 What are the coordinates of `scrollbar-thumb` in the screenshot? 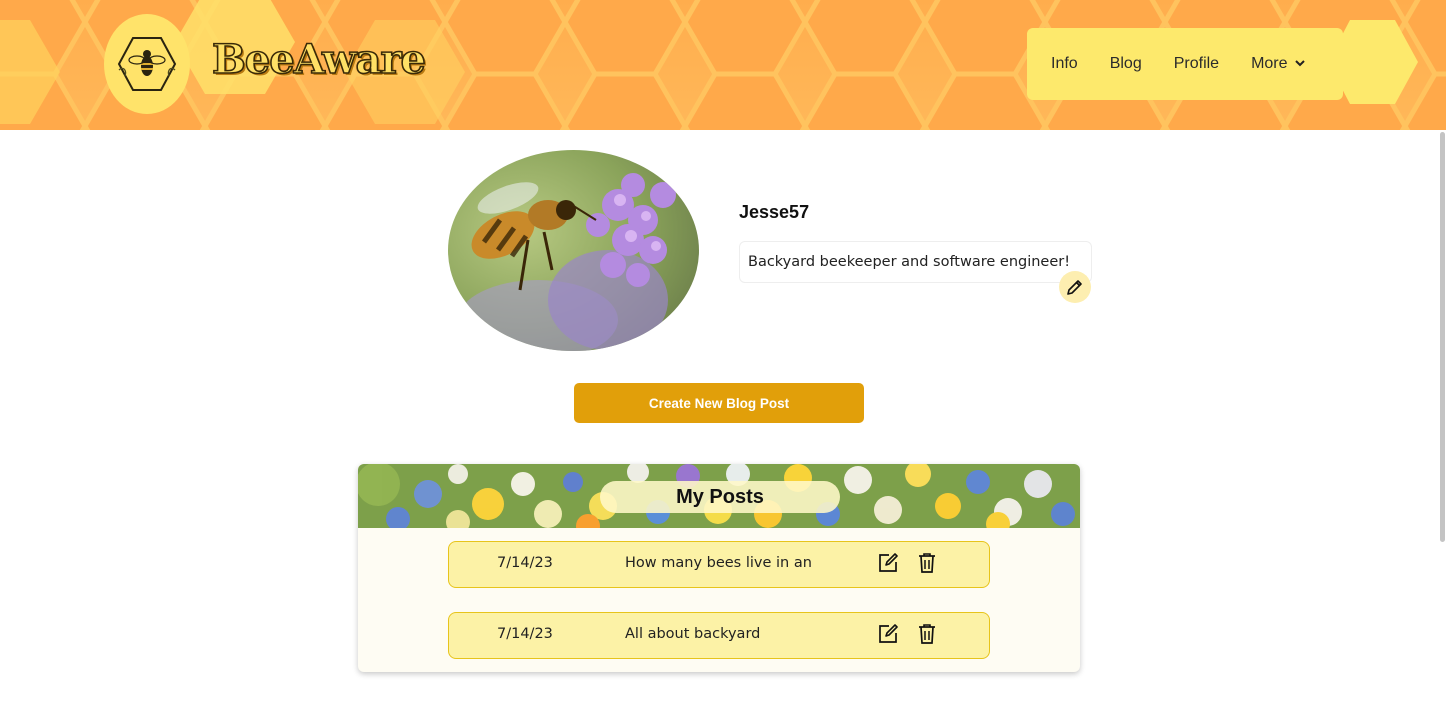 It's located at (1442, 337).